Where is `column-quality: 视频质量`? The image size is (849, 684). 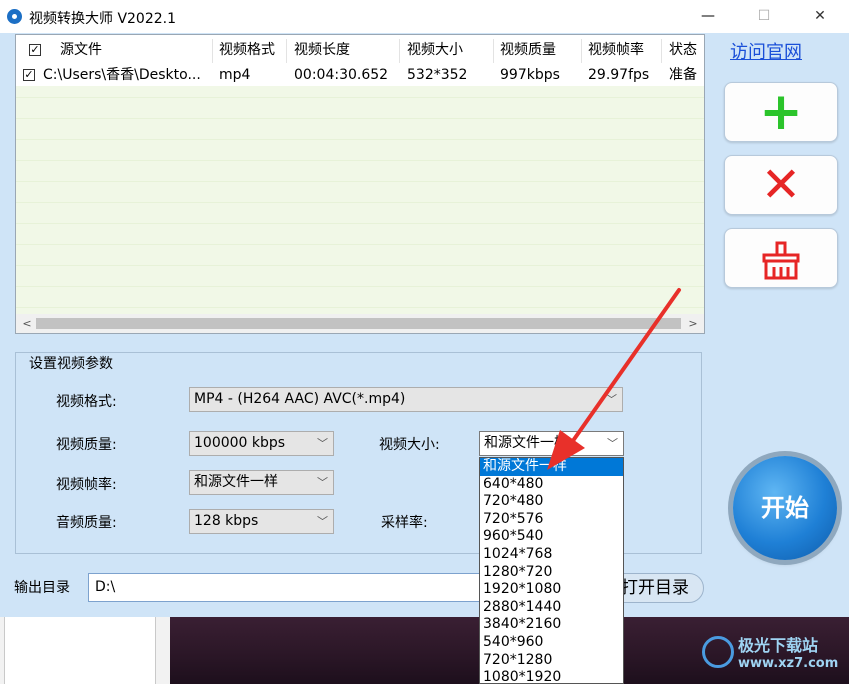 column-quality: 视频质量 is located at coordinates (528, 50).